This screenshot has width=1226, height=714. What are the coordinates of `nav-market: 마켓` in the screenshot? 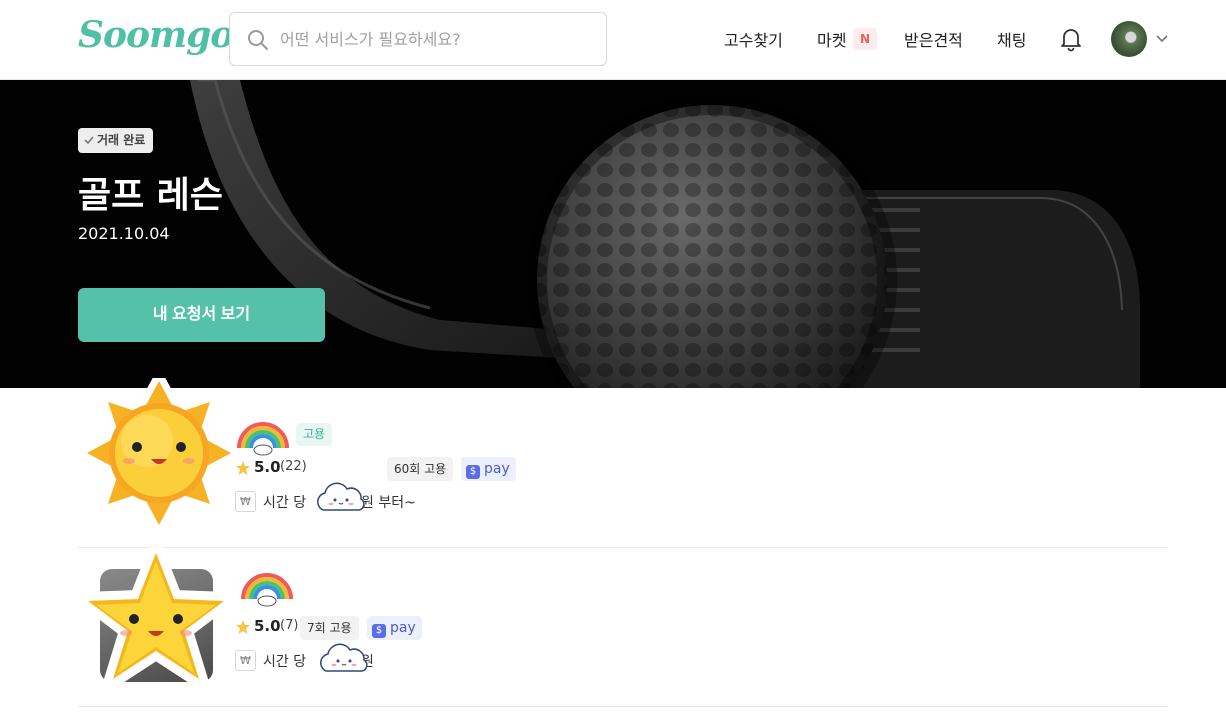 It's located at (831, 39).